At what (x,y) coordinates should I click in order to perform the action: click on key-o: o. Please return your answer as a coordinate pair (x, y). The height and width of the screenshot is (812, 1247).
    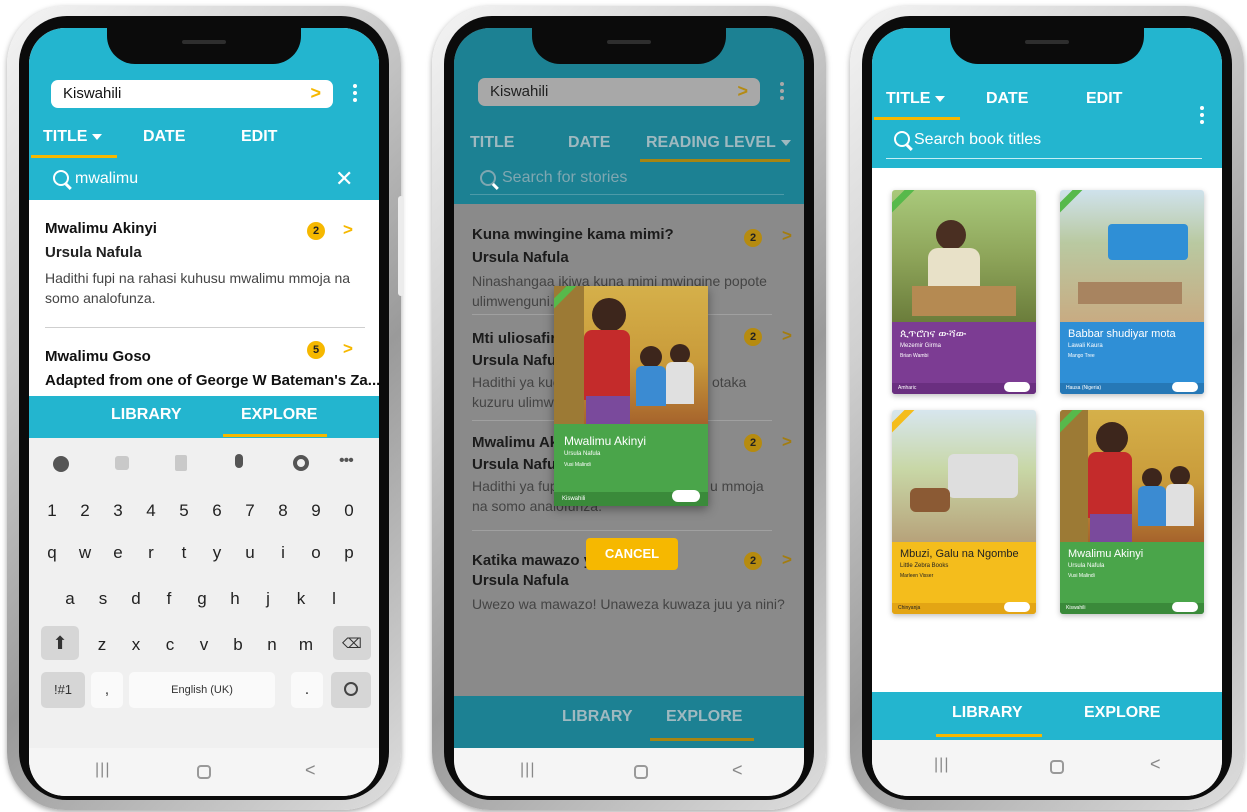
    Looking at the image, I should click on (316, 553).